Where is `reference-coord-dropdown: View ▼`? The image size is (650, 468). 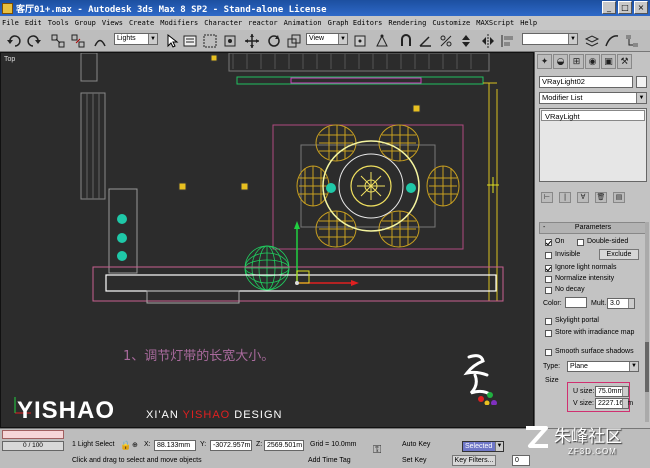
reference-coord-dropdown: View ▼ is located at coordinates (327, 39).